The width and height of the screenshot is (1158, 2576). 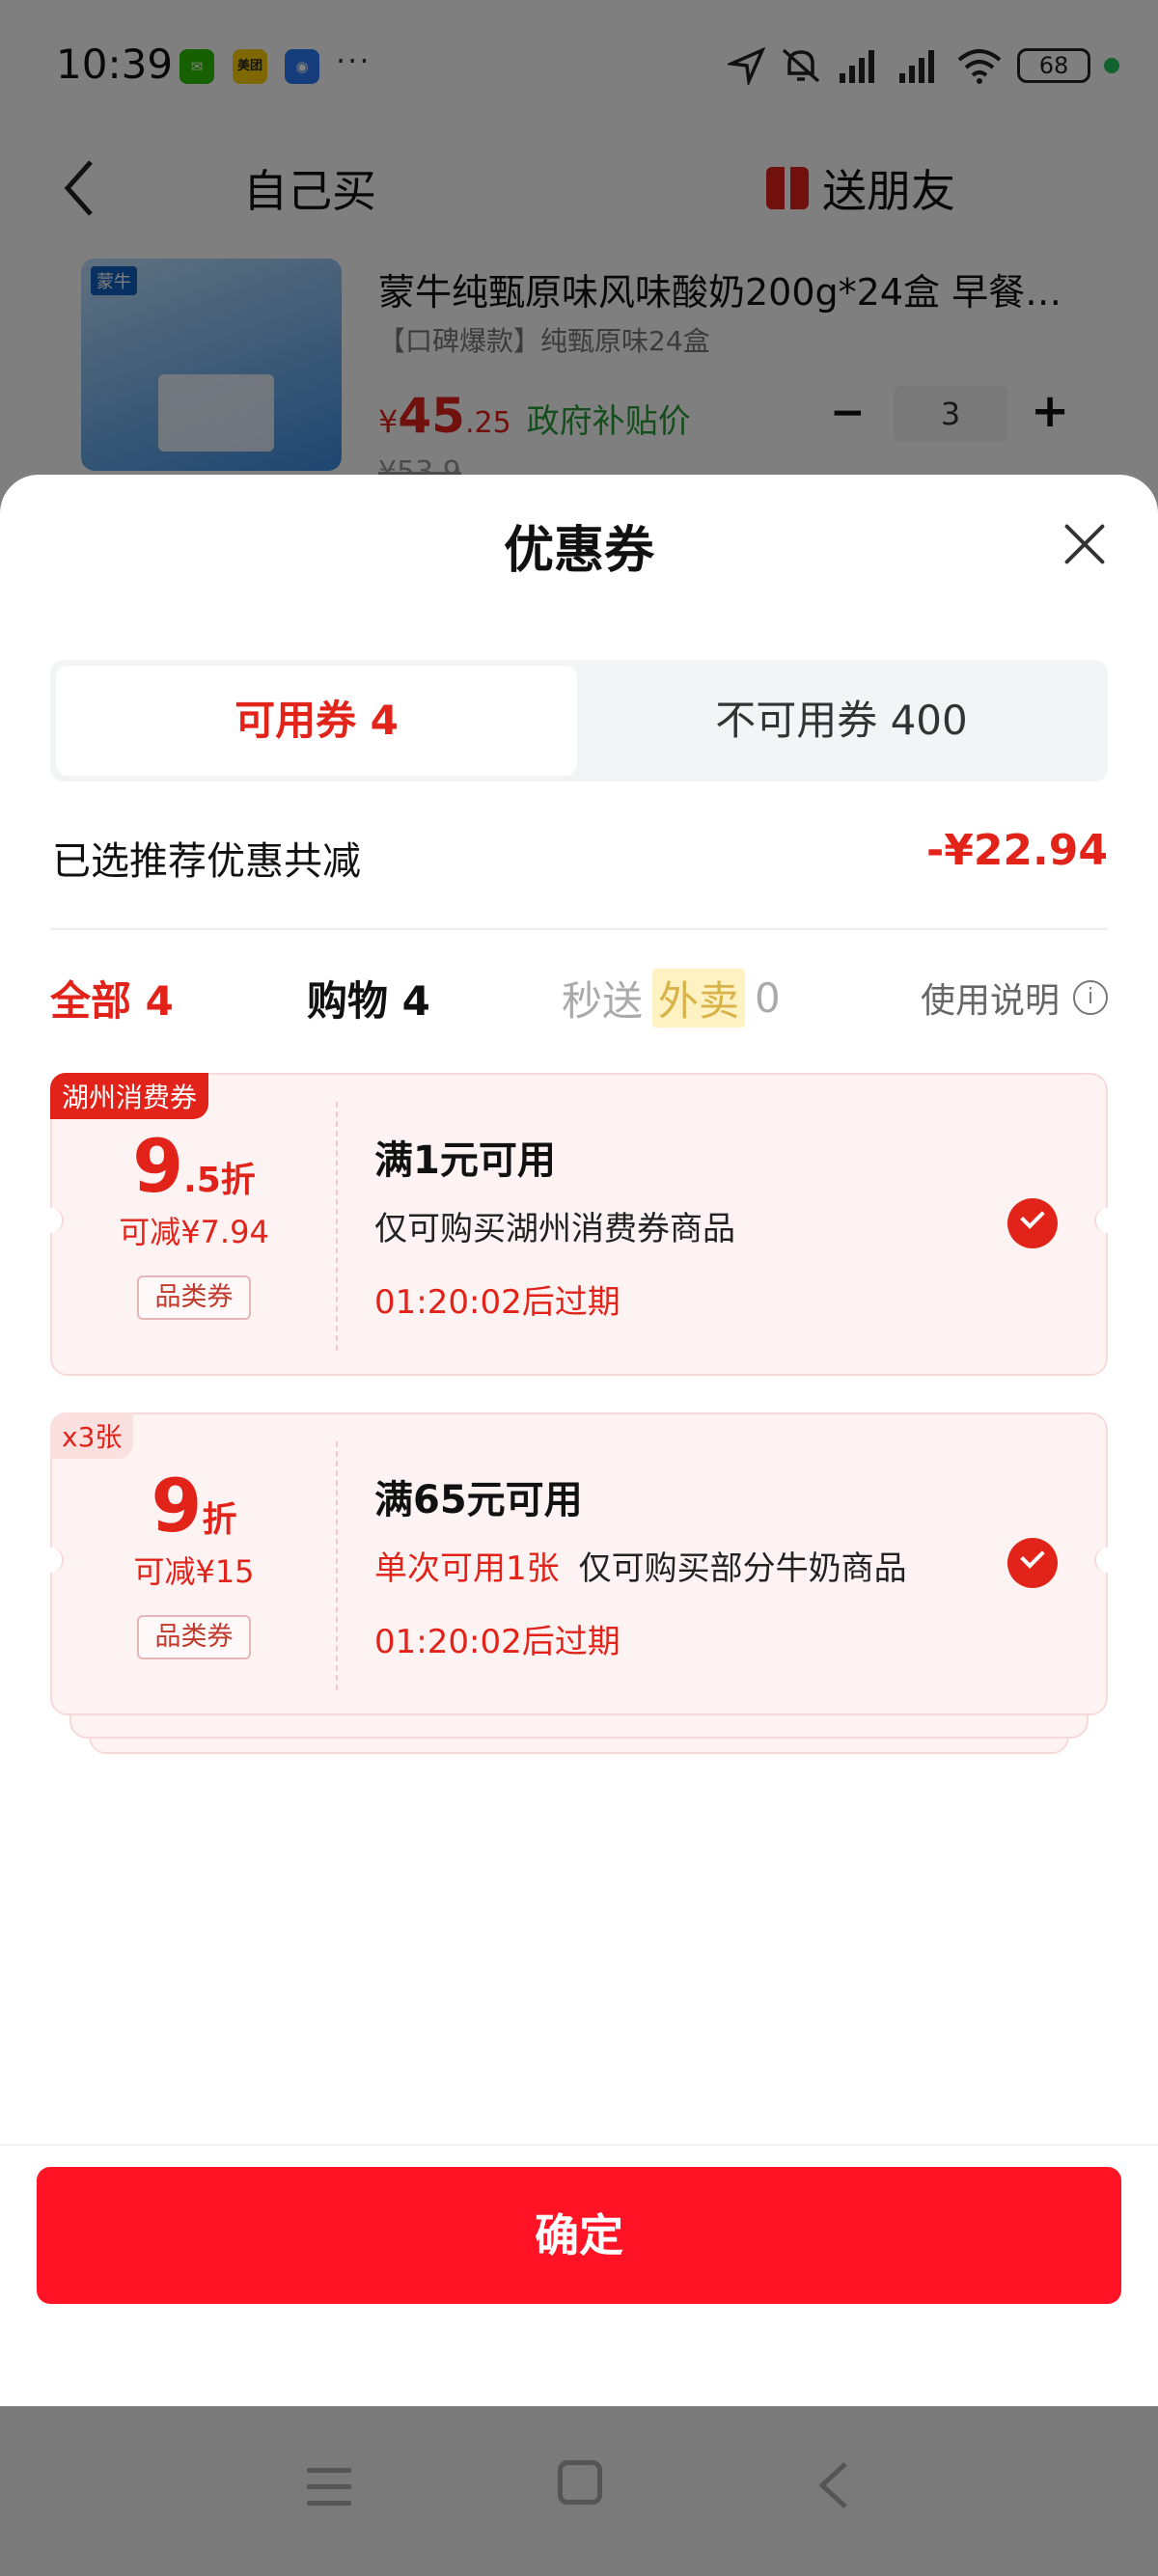 I want to click on coupon-filters: 全部 4 购物 4 秒送 外卖 0 使用说明 i, so click(x=579, y=995).